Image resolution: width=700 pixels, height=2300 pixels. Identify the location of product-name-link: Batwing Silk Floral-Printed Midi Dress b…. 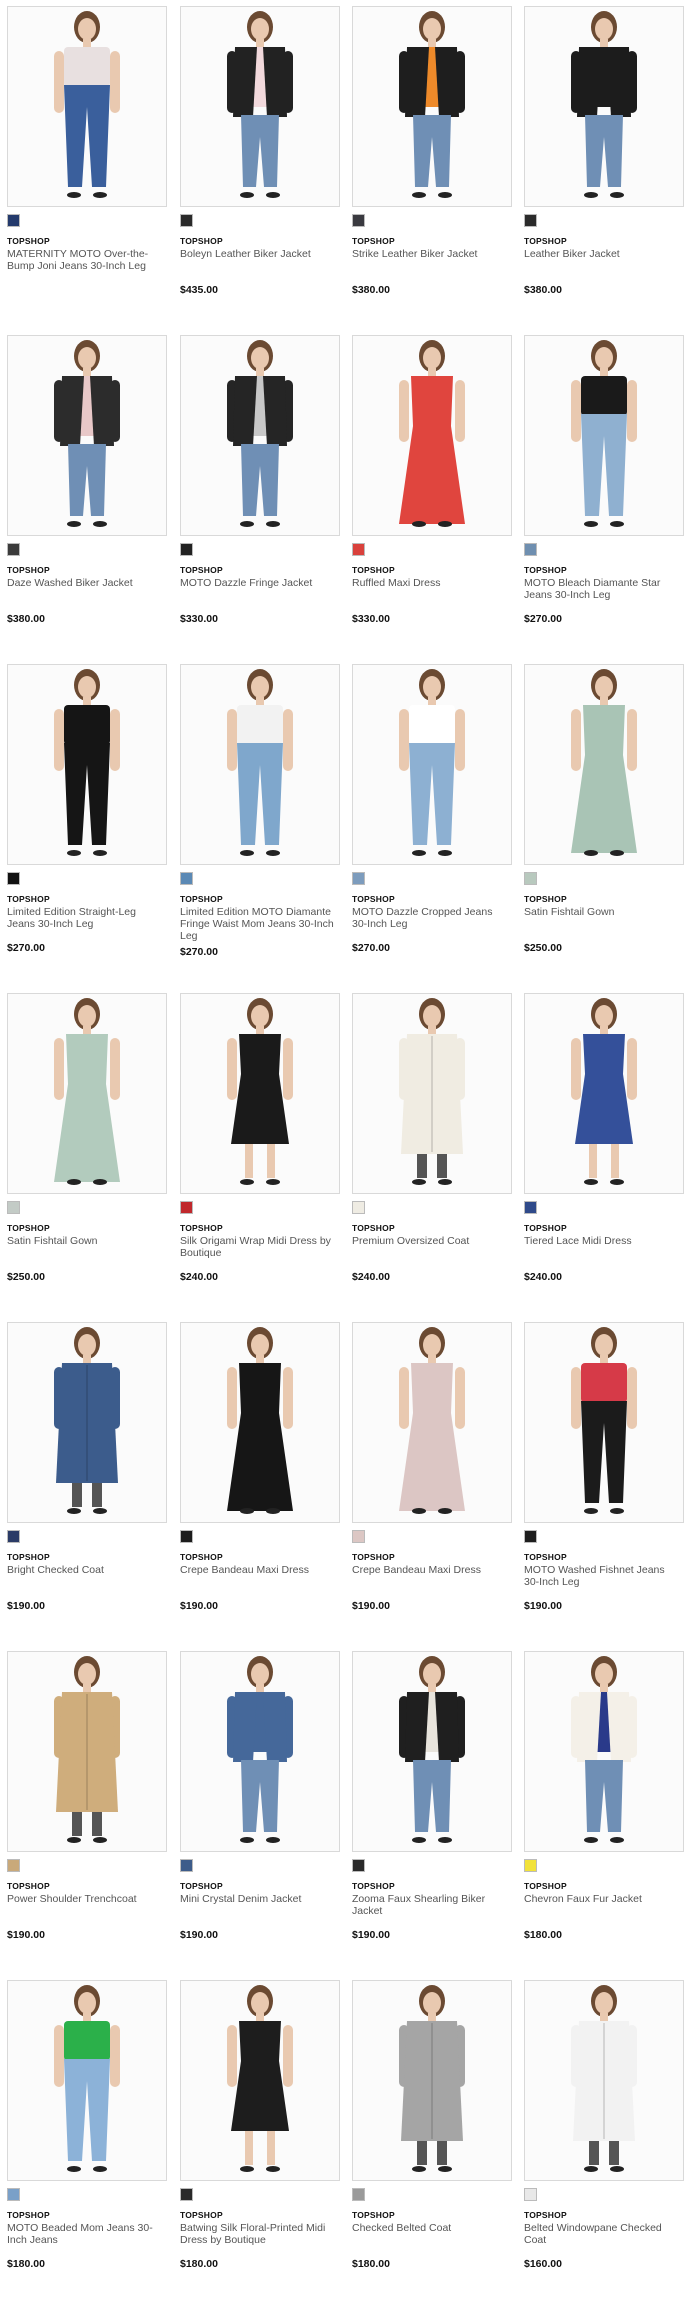
(259, 2234).